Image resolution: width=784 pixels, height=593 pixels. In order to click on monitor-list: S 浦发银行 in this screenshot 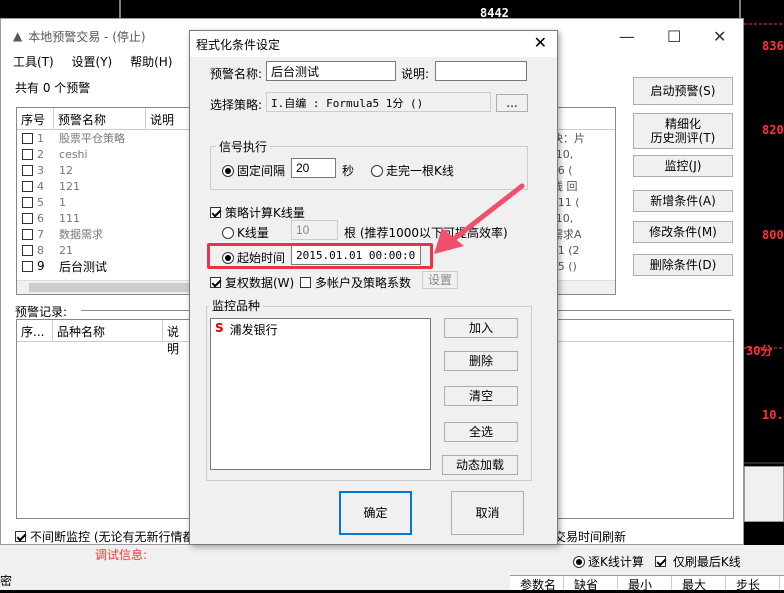, I will do `click(320, 394)`.